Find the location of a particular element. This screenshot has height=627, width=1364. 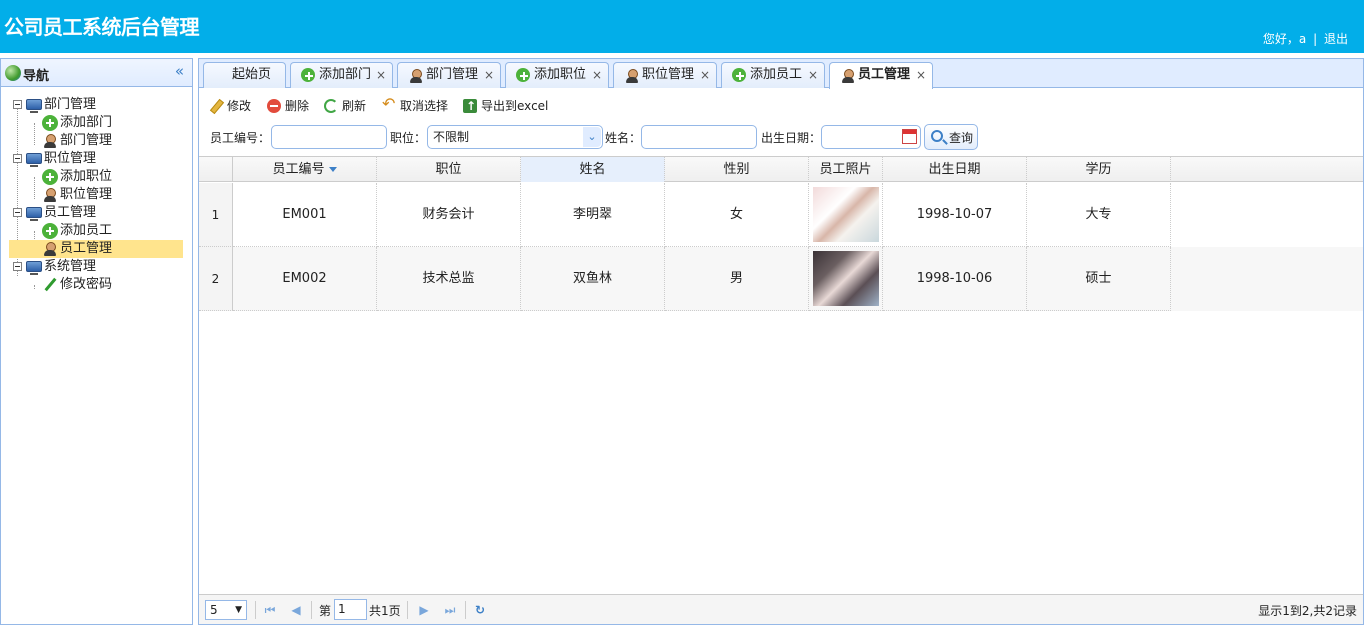

tree-item-position-manage: 职位管理 is located at coordinates (96, 195).